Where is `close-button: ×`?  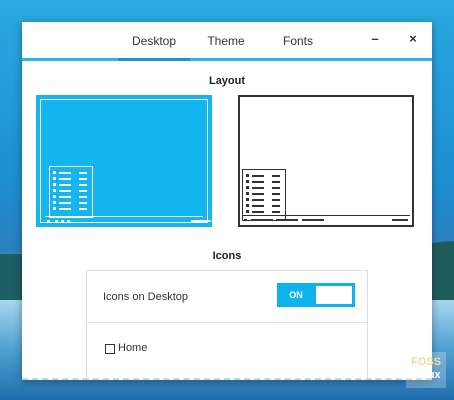 close-button: × is located at coordinates (413, 39).